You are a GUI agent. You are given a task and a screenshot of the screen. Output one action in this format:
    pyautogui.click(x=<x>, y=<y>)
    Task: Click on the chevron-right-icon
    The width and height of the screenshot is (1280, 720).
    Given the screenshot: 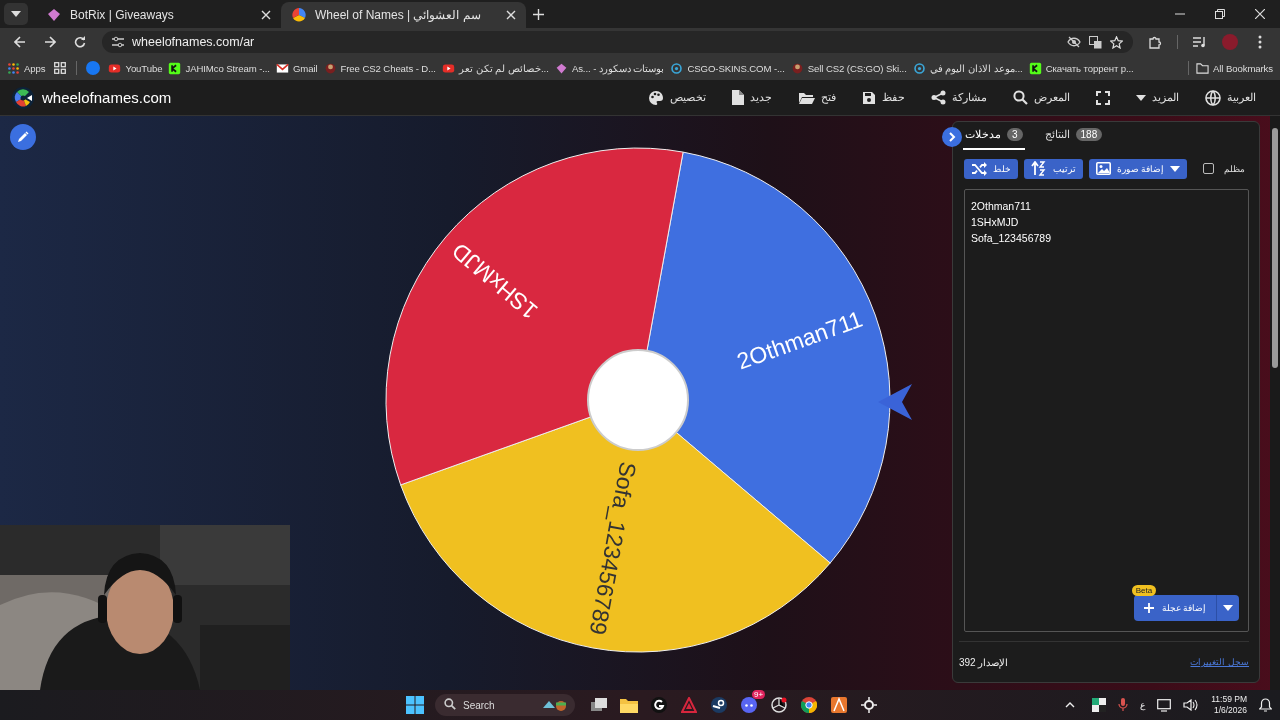 What is the action you would take?
    pyautogui.click(x=952, y=137)
    